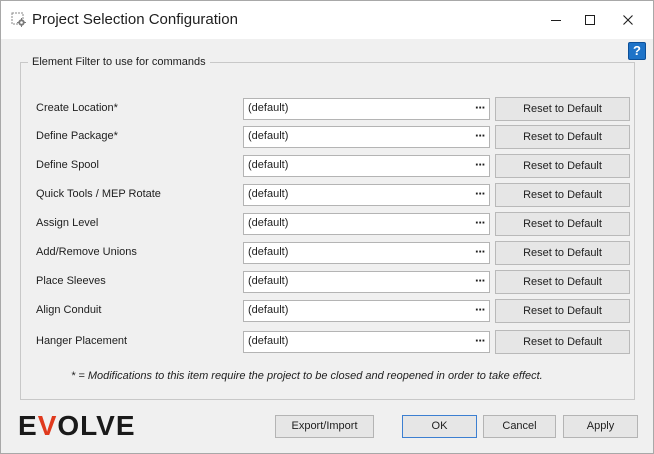 This screenshot has width=654, height=454. What do you see at coordinates (47, 425) in the screenshot?
I see `logo-letter-v: V` at bounding box center [47, 425].